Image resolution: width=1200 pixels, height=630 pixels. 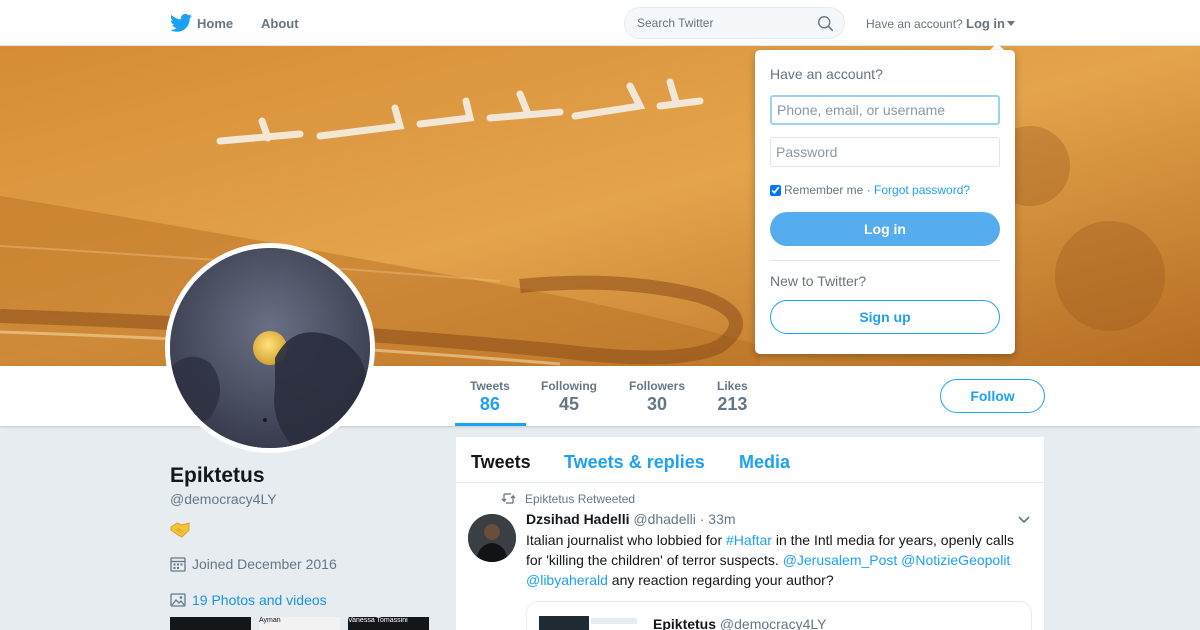 What do you see at coordinates (1024, 520) in the screenshot?
I see `chevron-down-icon` at bounding box center [1024, 520].